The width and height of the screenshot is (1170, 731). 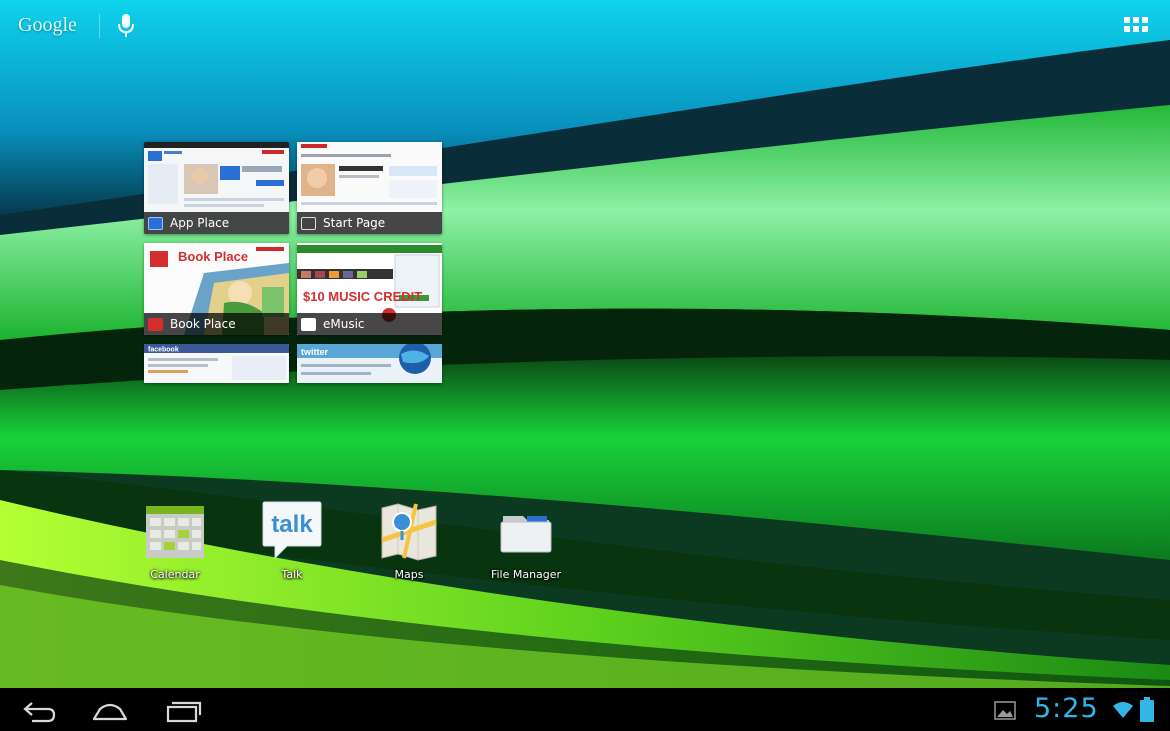 I want to click on bookmark-emusic: $10 MUSIC CREDIT eMusic, so click(x=369, y=289).